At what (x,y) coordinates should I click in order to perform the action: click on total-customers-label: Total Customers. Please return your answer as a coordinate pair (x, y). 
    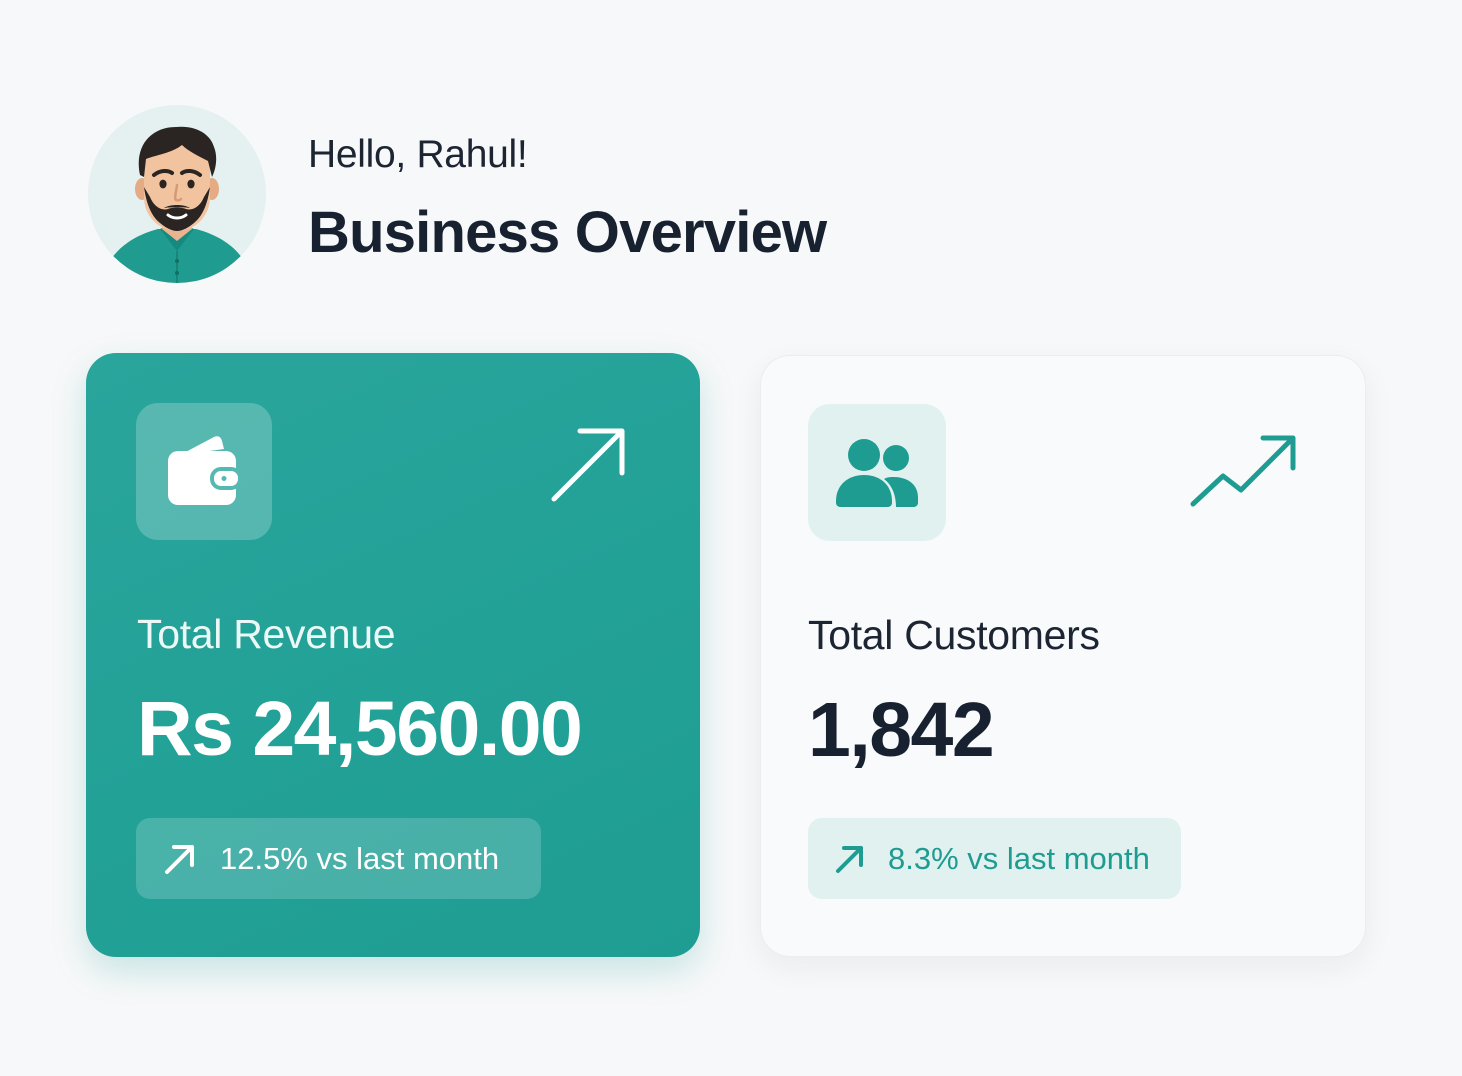
    Looking at the image, I should click on (954, 635).